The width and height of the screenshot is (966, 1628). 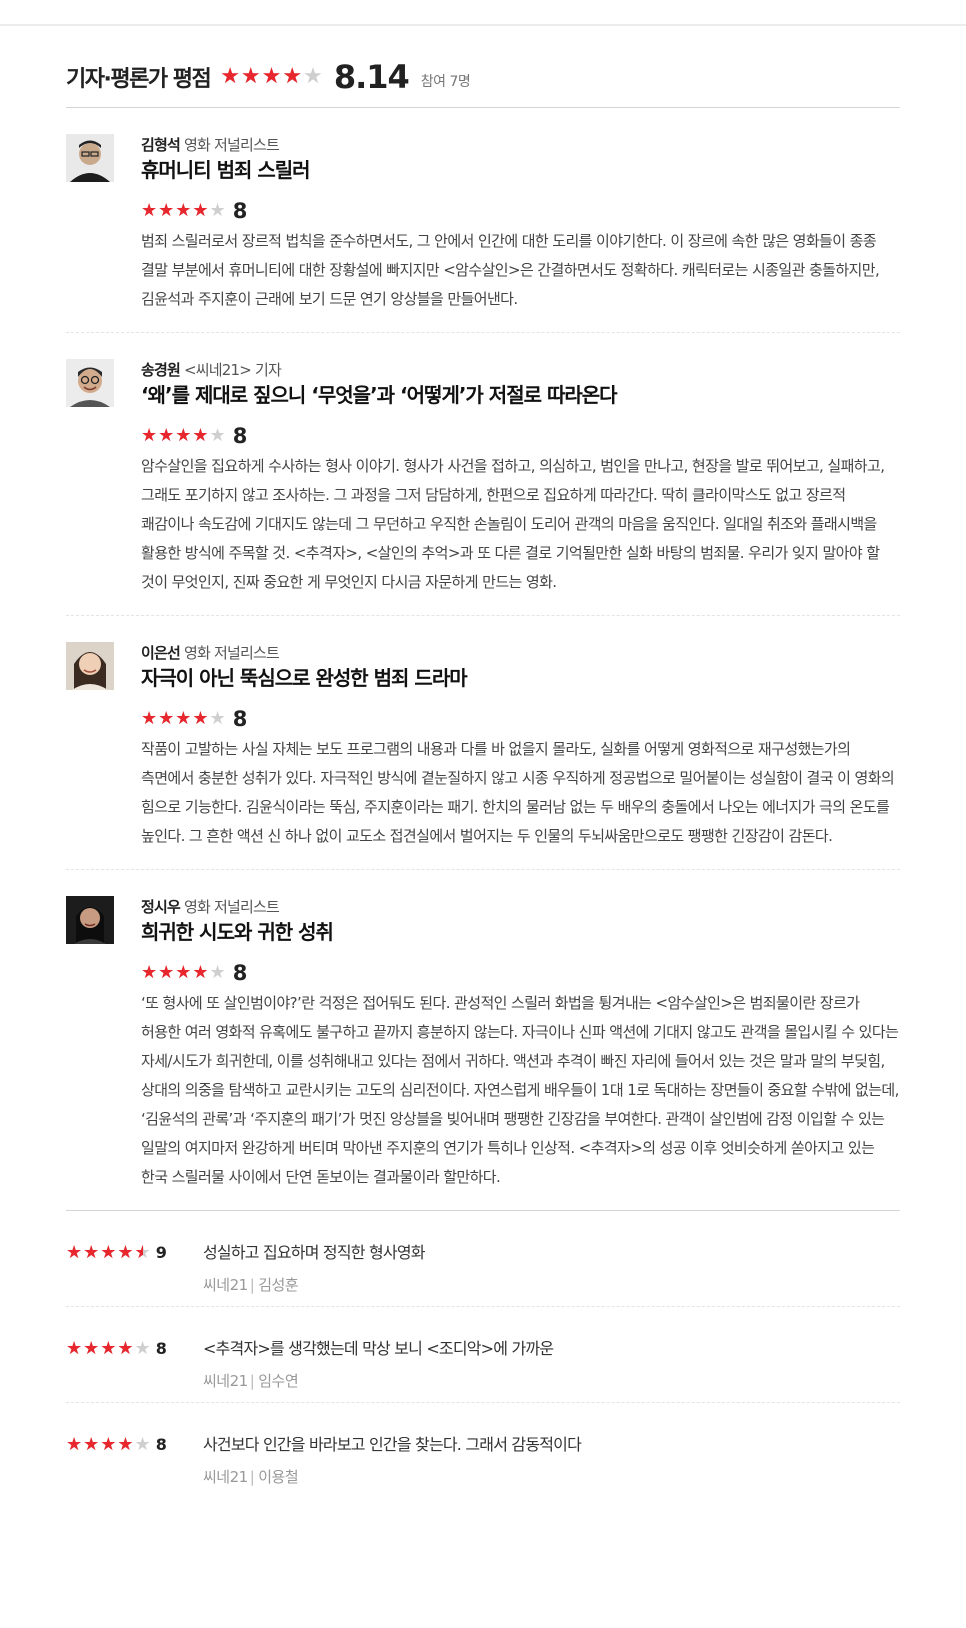 What do you see at coordinates (483, 13) in the screenshot?
I see `top-bar` at bounding box center [483, 13].